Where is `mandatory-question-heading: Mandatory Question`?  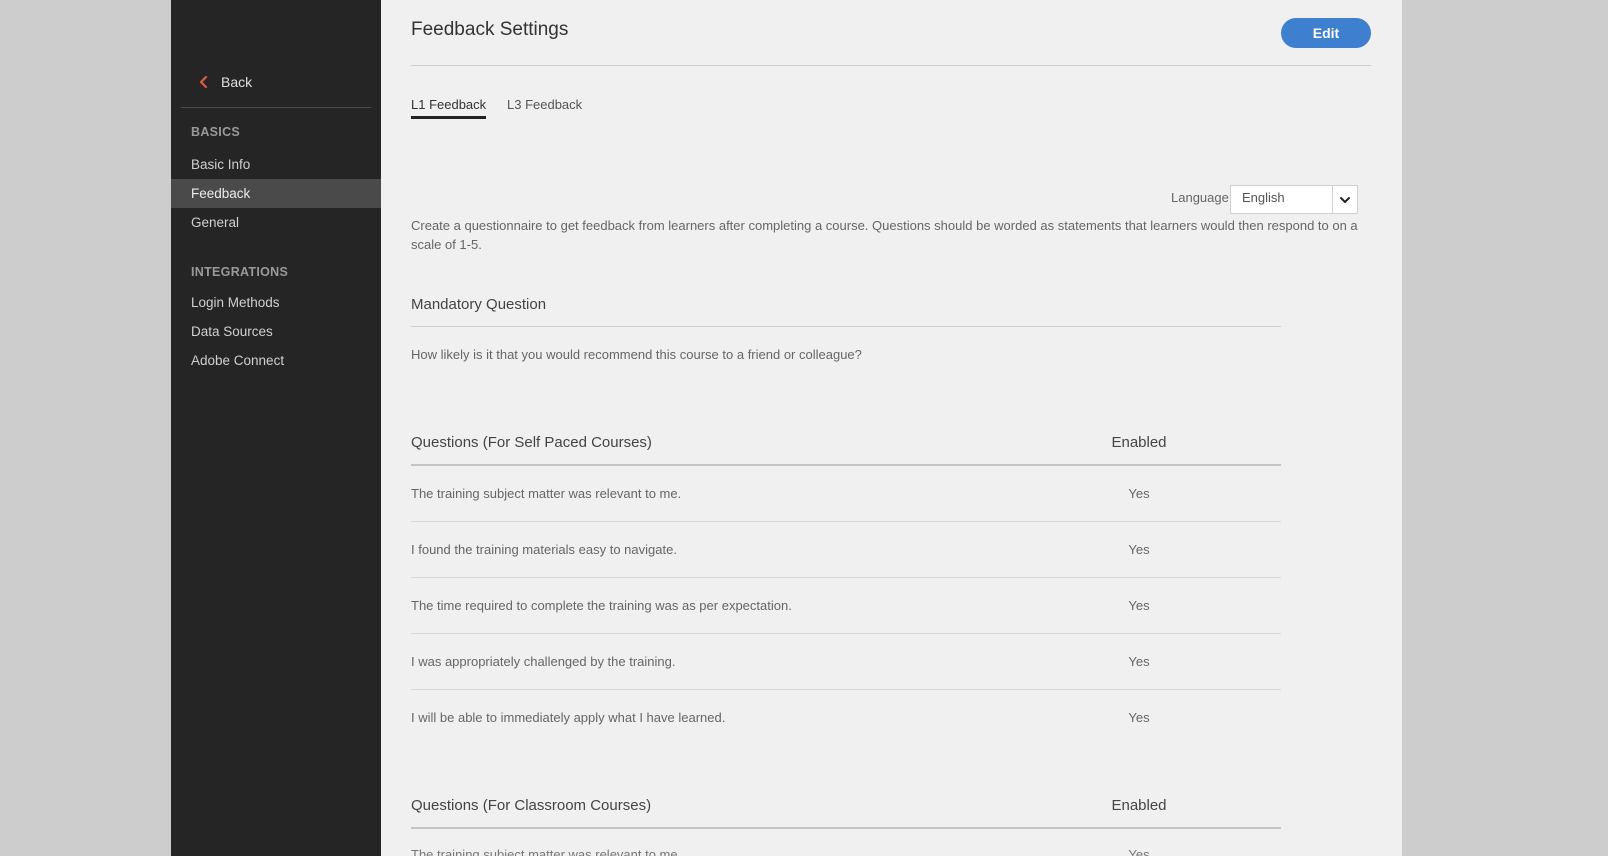 mandatory-question-heading: Mandatory Question is located at coordinates (846, 308).